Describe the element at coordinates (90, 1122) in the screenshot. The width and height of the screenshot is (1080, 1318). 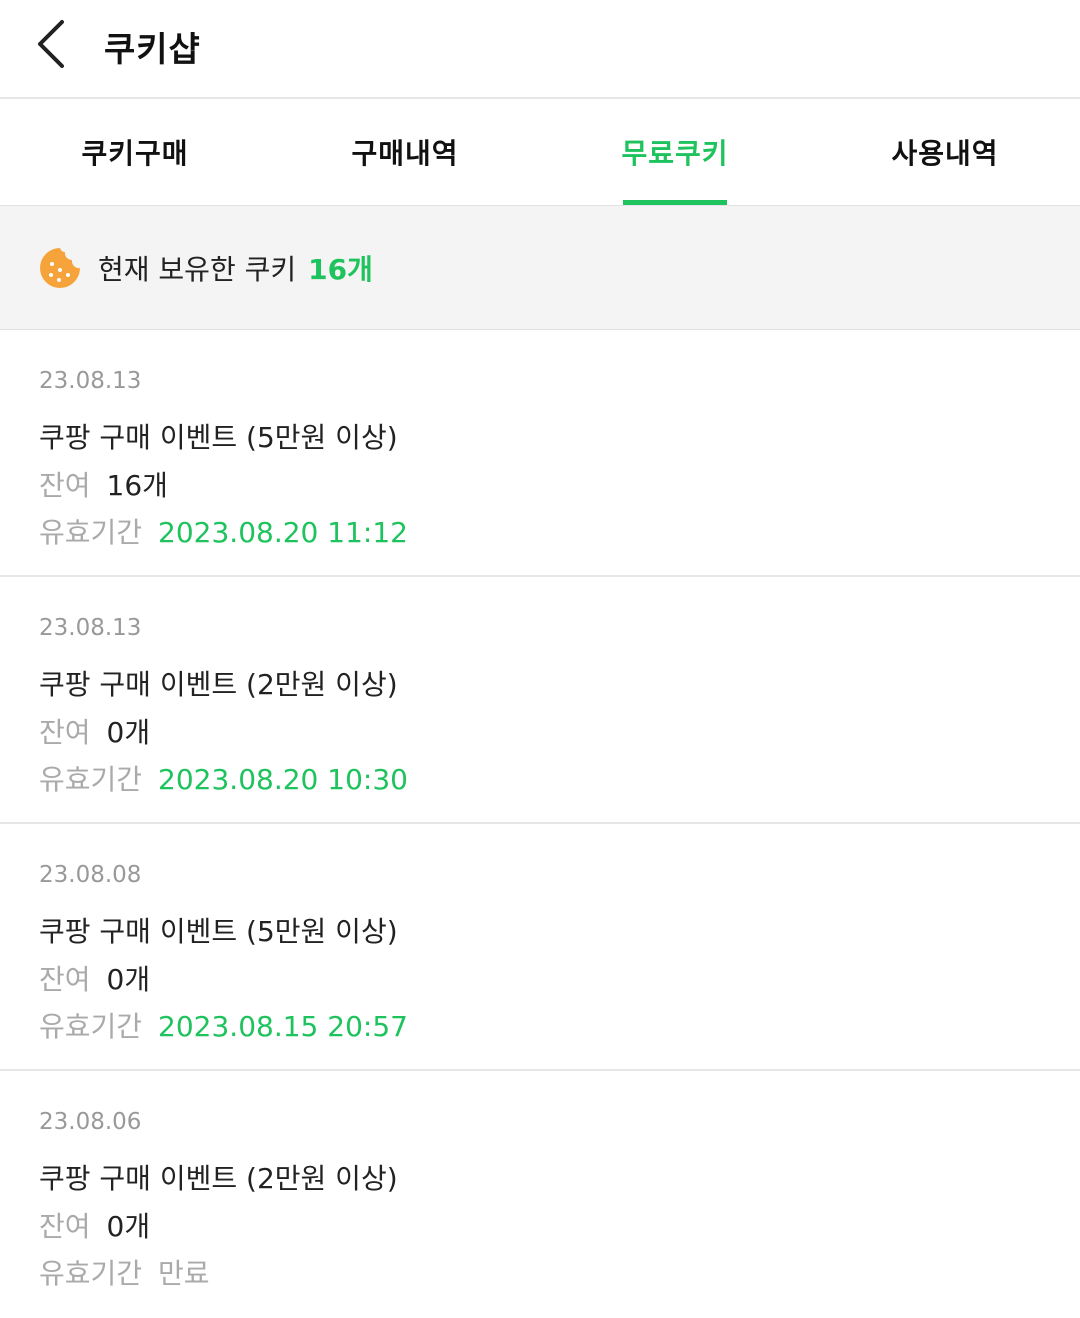
I see `item-date: 23.08.06` at that location.